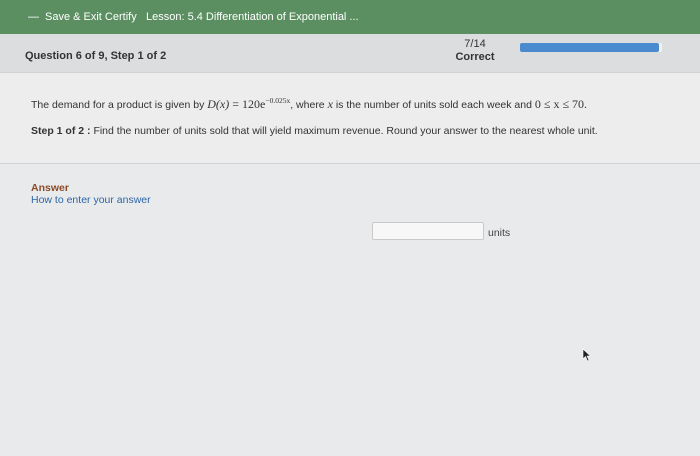 The height and width of the screenshot is (456, 700). I want to click on score-status: Correct, so click(475, 57).